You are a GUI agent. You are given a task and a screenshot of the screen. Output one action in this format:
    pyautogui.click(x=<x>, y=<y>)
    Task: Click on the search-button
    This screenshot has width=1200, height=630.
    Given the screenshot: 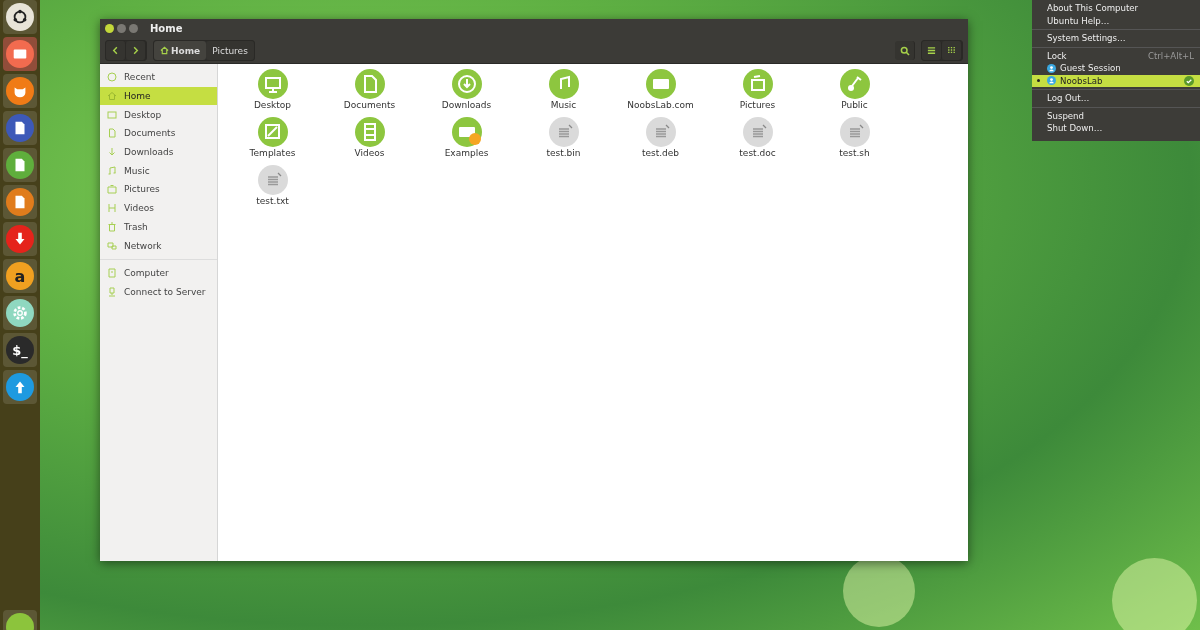 What is the action you would take?
    pyautogui.click(x=905, y=50)
    